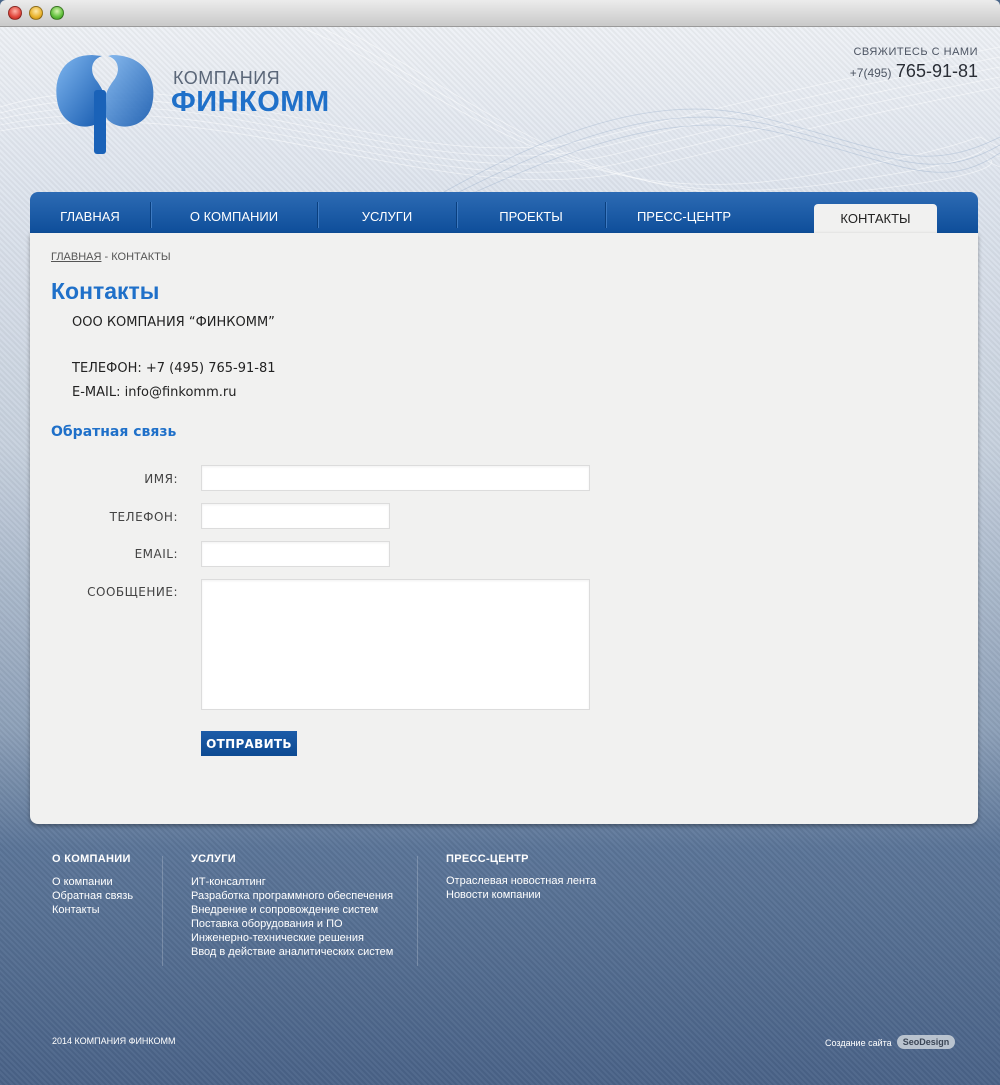  Describe the element at coordinates (858, 1043) in the screenshot. I see `made-by-label: Создание сайта` at that location.